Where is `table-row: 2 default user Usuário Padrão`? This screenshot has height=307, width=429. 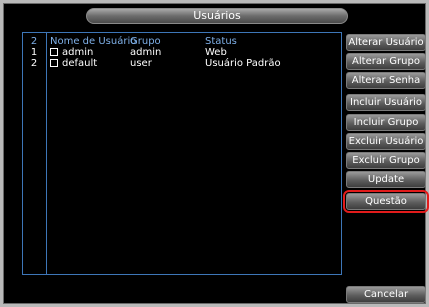
table-row: 2 default user Usuário Padrão is located at coordinates (182, 63).